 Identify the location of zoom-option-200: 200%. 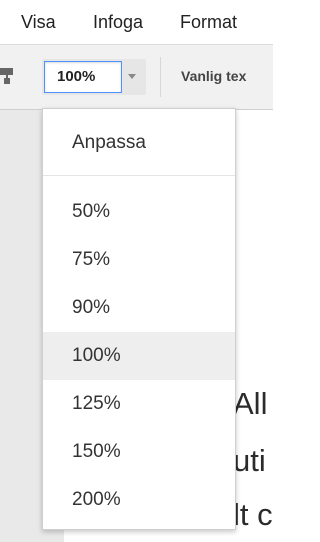
(139, 500).